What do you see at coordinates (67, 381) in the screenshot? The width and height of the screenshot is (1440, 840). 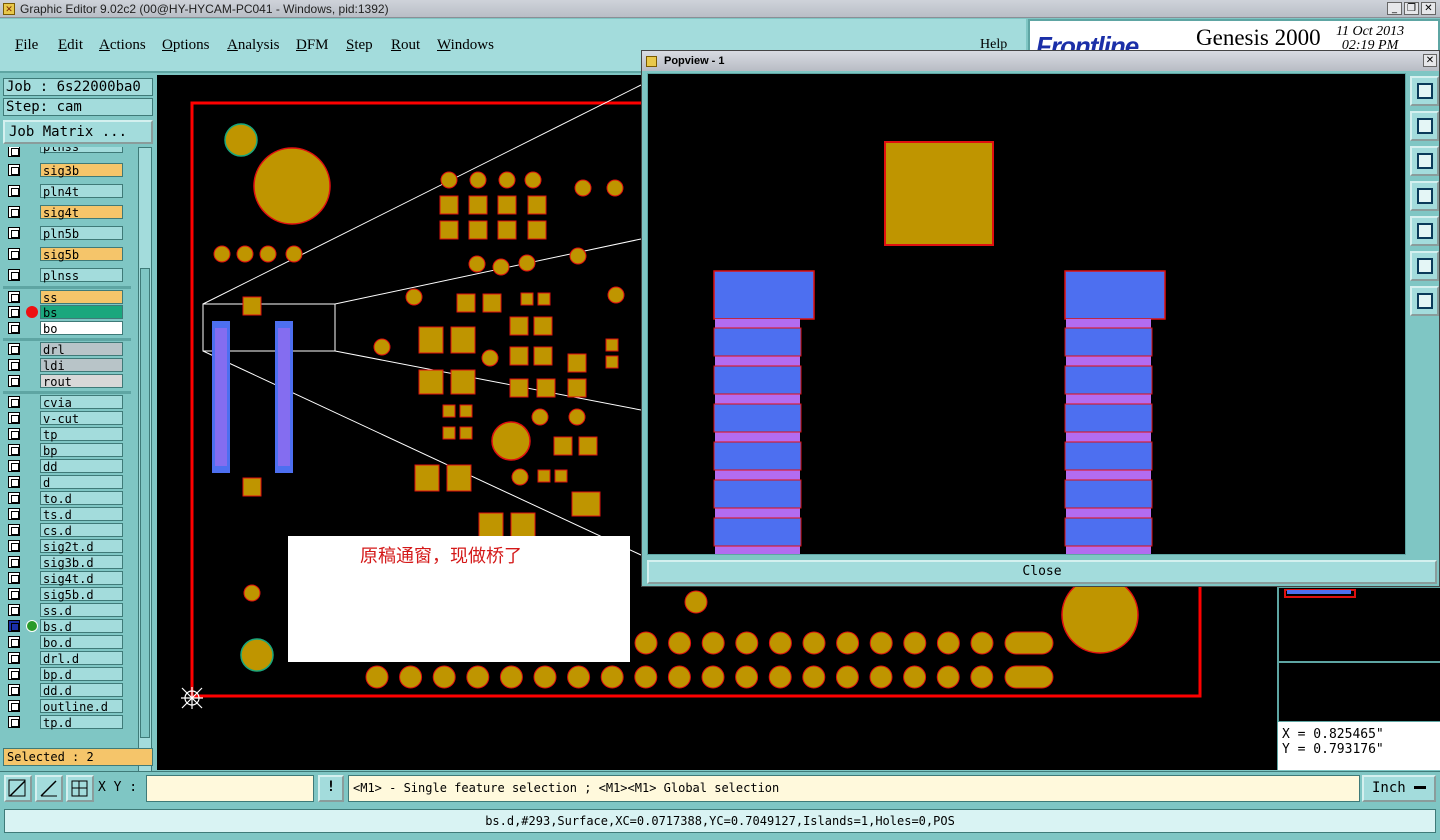 I see `layer-row: rout` at bounding box center [67, 381].